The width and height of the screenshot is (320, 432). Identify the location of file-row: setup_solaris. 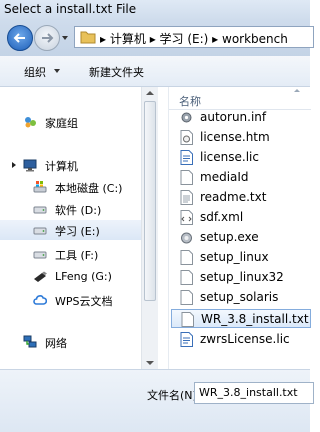
(241, 297).